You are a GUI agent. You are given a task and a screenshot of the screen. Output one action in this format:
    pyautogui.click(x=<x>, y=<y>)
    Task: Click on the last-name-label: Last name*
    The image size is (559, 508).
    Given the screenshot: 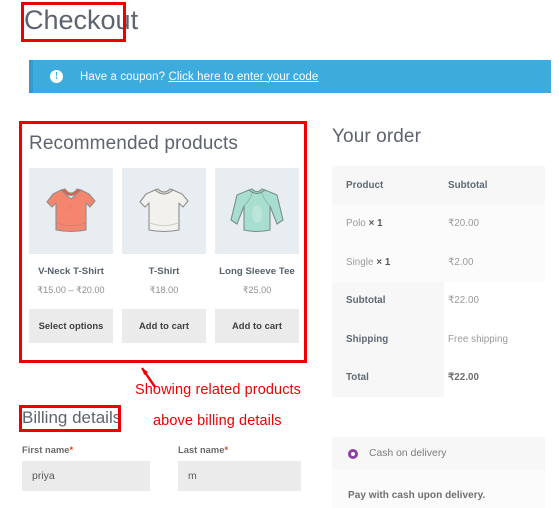 What is the action you would take?
    pyautogui.click(x=203, y=450)
    